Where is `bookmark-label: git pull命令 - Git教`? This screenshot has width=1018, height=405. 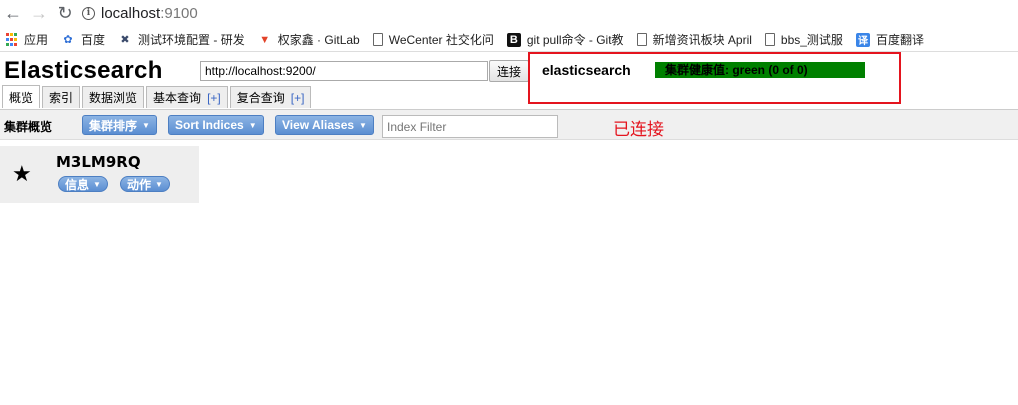 bookmark-label: git pull命令 - Git教 is located at coordinates (575, 40).